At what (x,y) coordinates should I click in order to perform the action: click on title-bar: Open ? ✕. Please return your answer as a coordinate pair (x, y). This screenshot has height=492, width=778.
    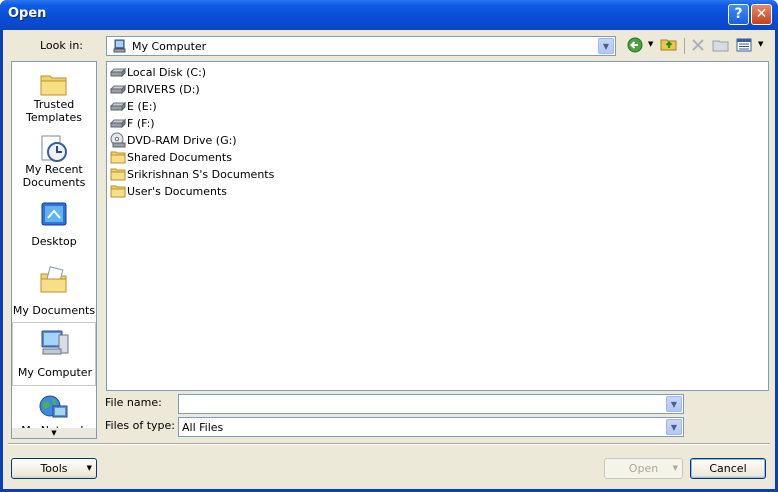
    Looking at the image, I should click on (389, 15).